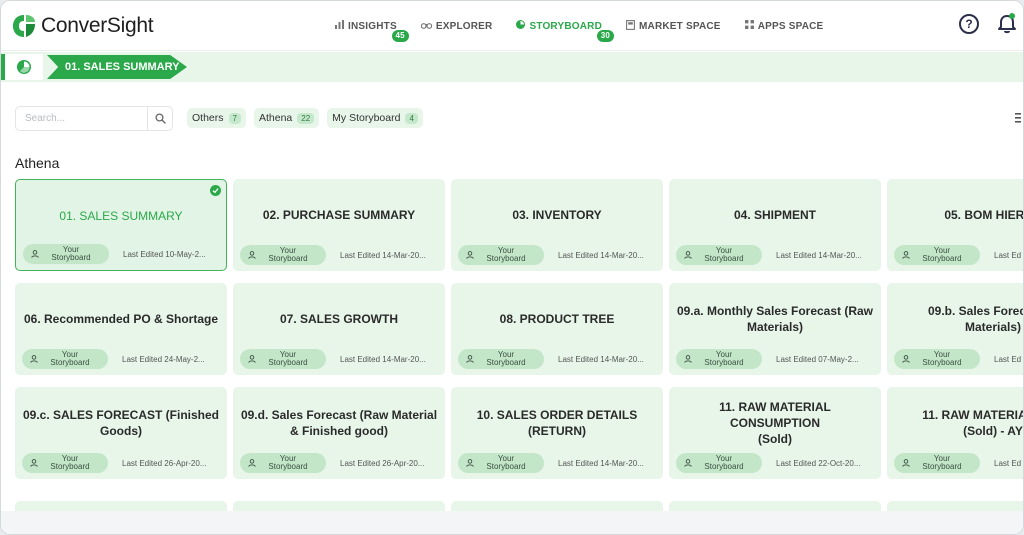 The height and width of the screenshot is (535, 1024). What do you see at coordinates (1018, 118) in the screenshot?
I see `list-view-icon` at bounding box center [1018, 118].